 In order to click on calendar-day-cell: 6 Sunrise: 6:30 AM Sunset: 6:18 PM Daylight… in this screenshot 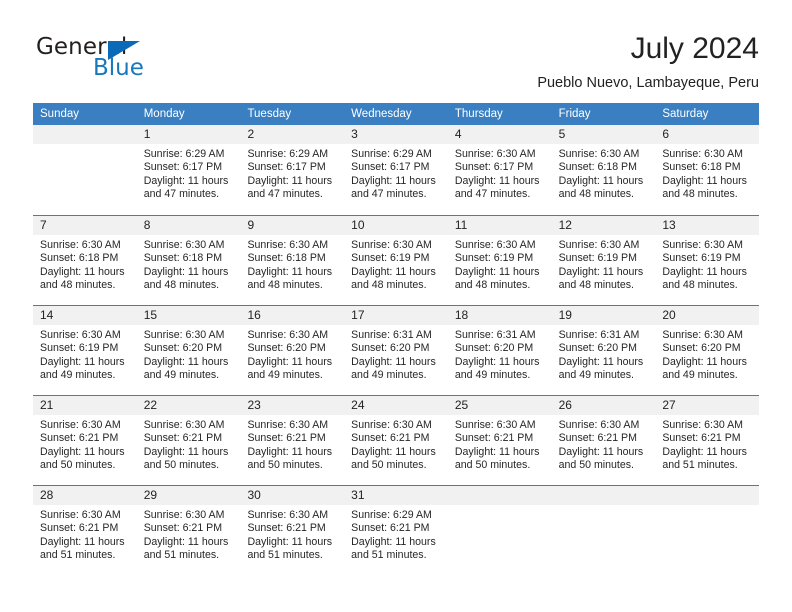, I will do `click(707, 170)`.